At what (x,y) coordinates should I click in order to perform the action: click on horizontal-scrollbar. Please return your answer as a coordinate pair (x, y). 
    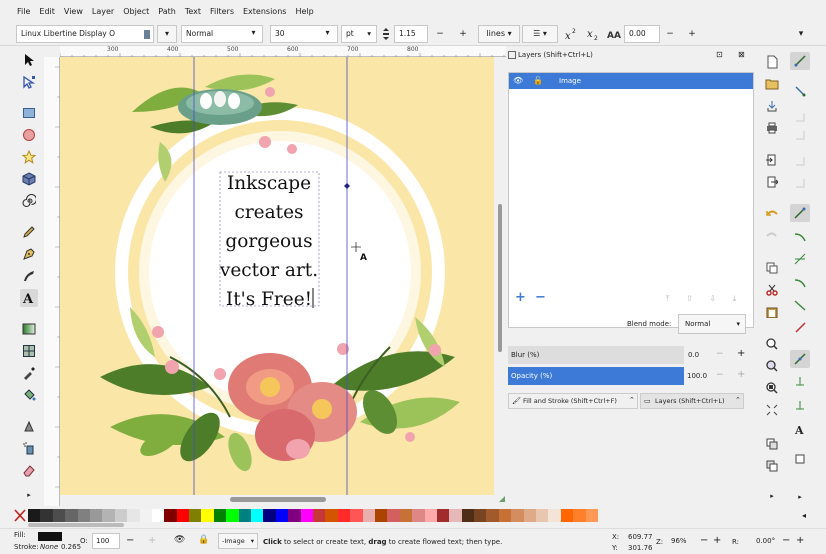
    Looking at the image, I should click on (282, 500).